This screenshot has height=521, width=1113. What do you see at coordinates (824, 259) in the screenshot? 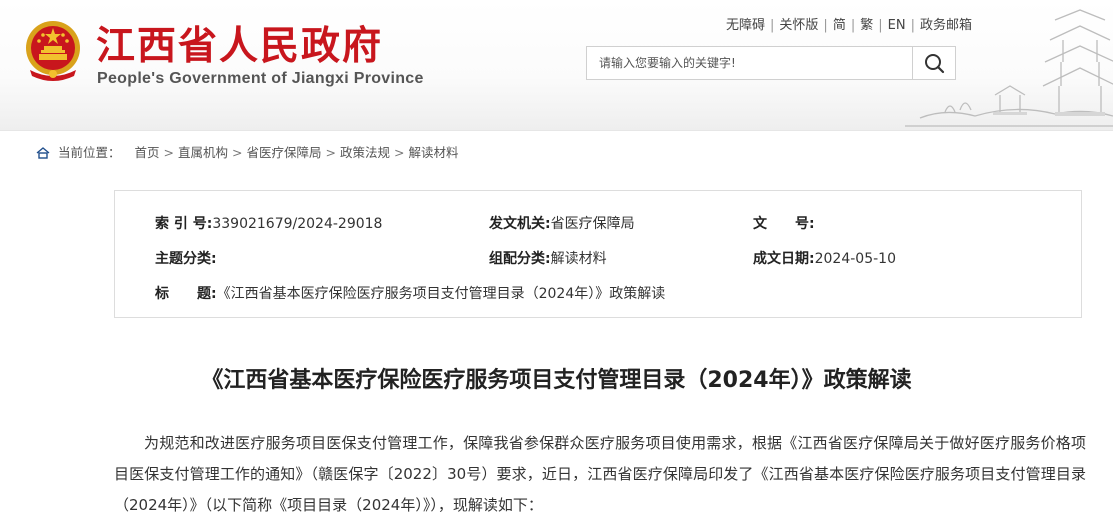
I see `info-date: 成文日期:2024-05-10` at bounding box center [824, 259].